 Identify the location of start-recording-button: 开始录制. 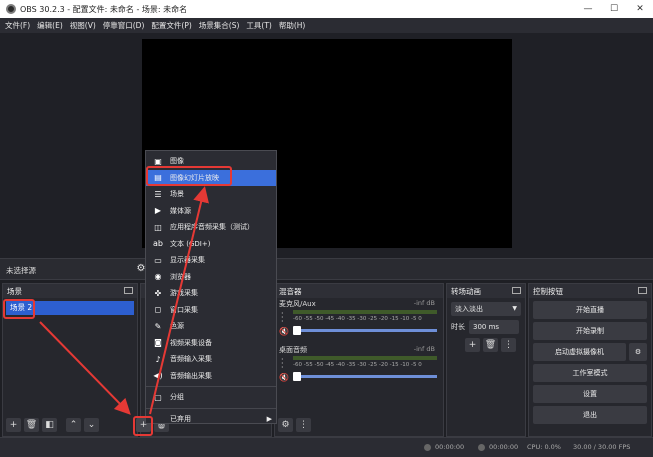
(590, 331).